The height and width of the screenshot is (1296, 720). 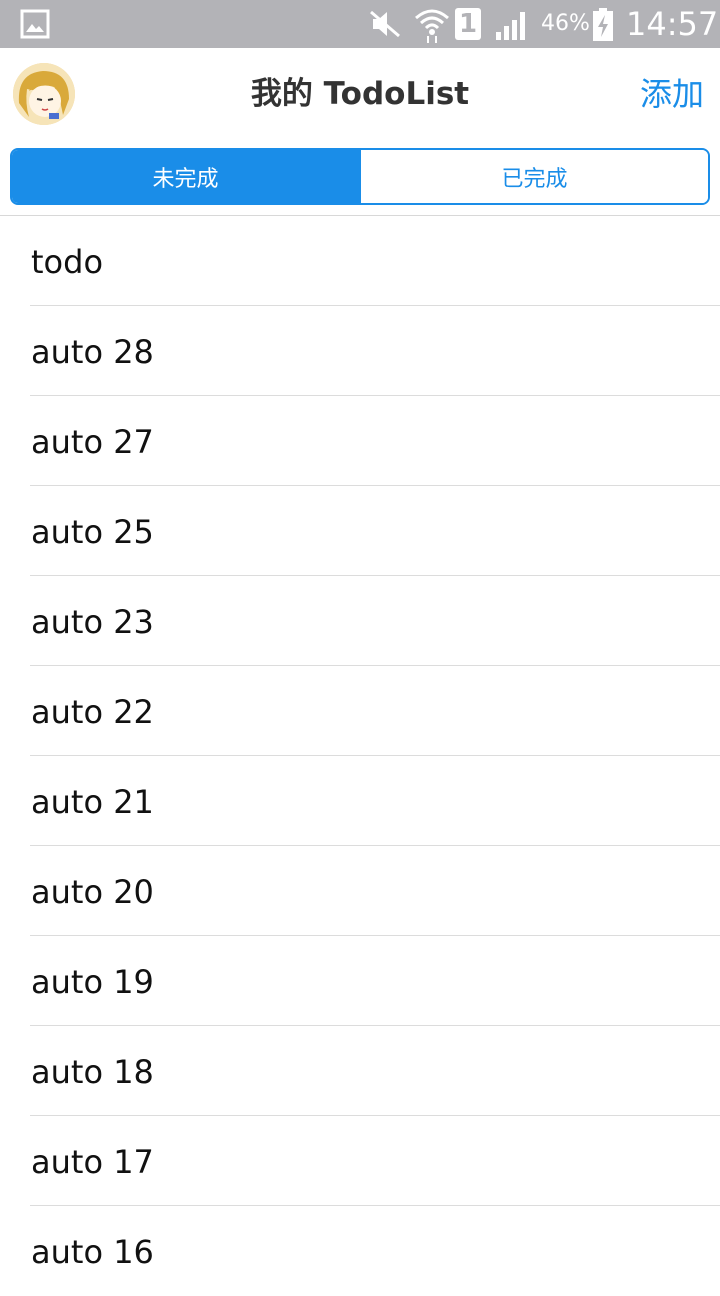 I want to click on status-tabs: 未完成 已完成, so click(x=360, y=176).